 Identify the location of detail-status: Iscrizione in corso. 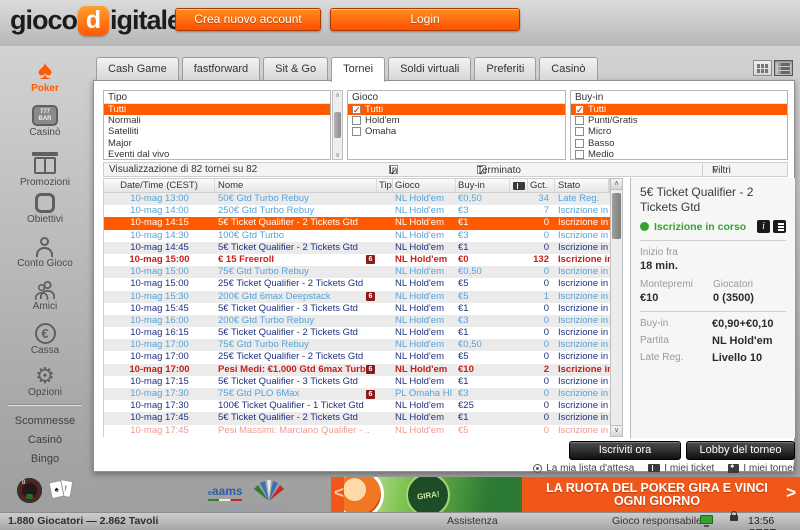
(700, 226).